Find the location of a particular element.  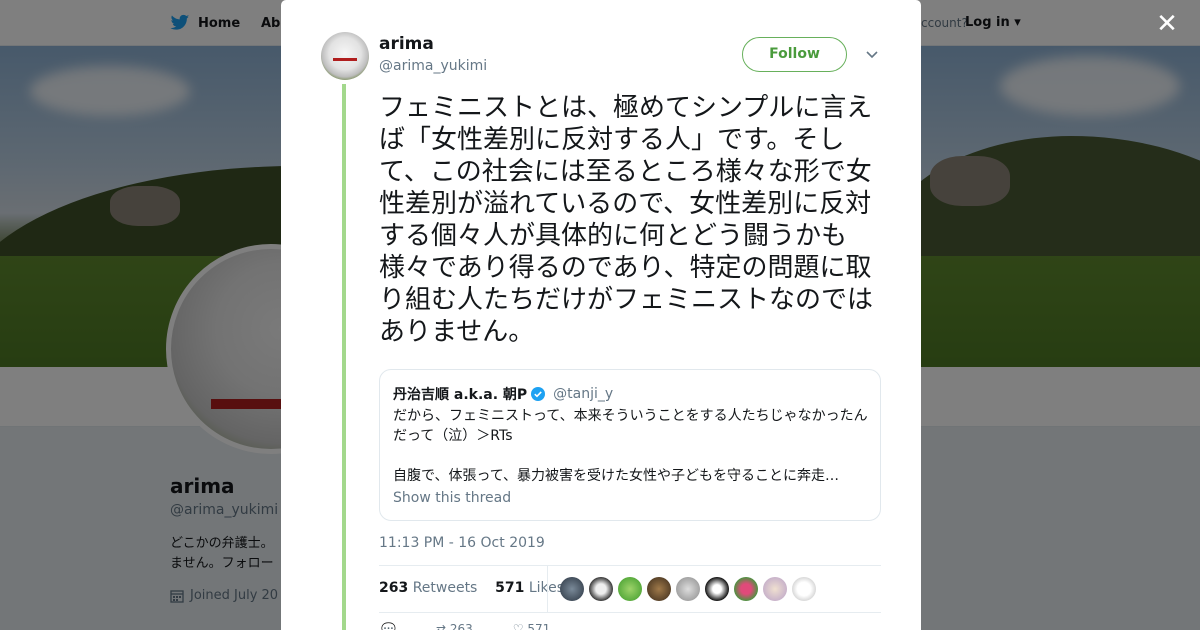

retweets-stat: 263 Retweets is located at coordinates (428, 588).